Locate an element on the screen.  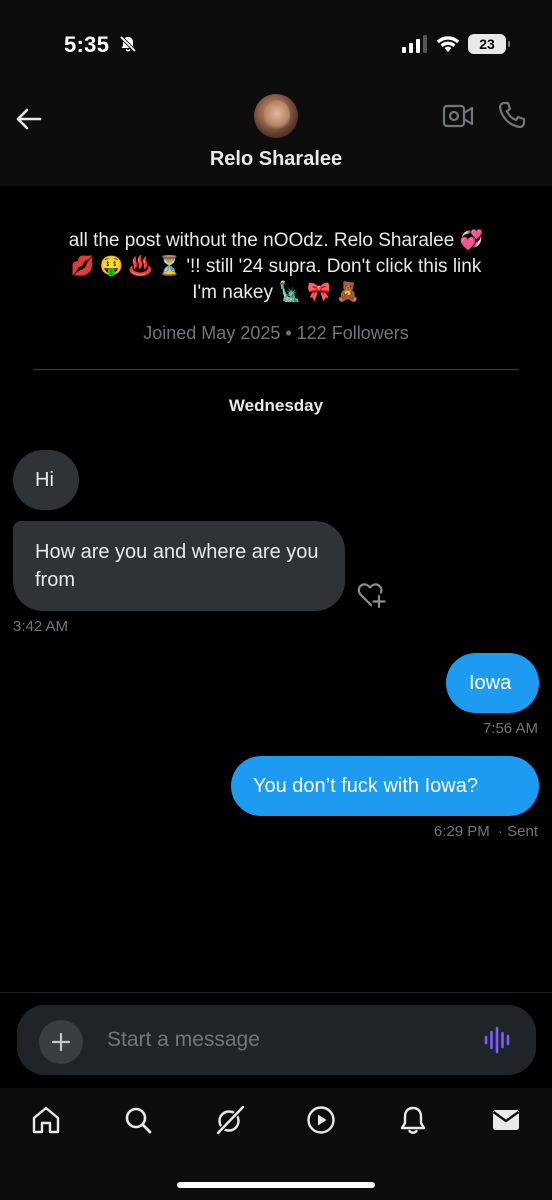
home-icon is located at coordinates (46, 1120).